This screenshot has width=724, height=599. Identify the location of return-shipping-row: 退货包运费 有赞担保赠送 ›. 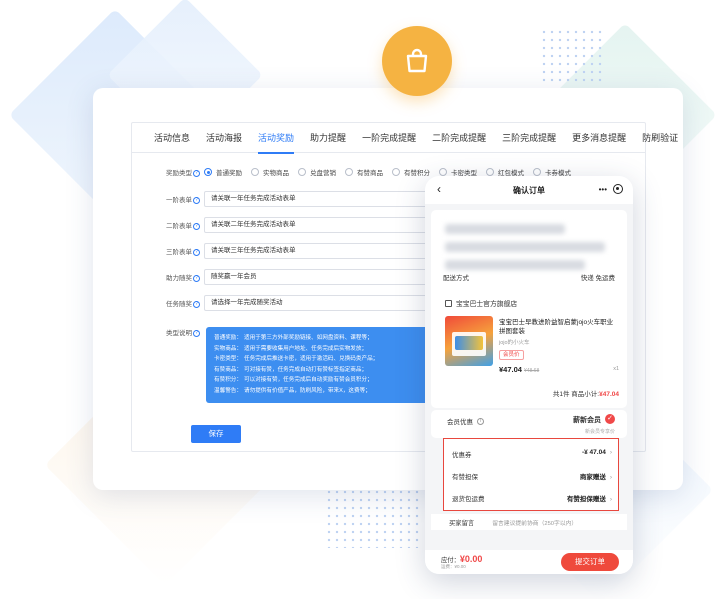
(532, 498).